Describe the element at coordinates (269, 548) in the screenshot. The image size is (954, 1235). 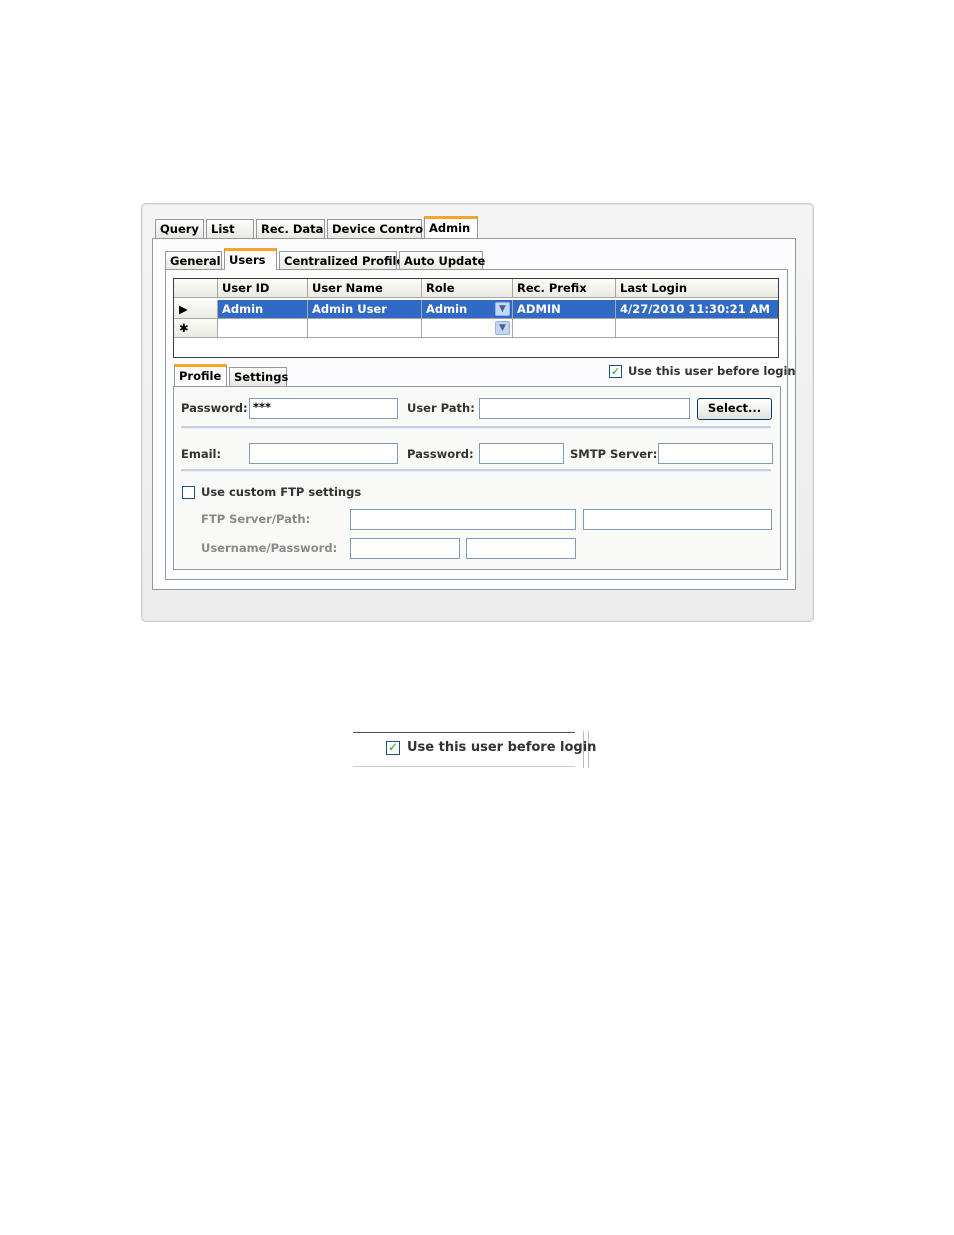
I see `username-password-label: Username/Password:` at that location.